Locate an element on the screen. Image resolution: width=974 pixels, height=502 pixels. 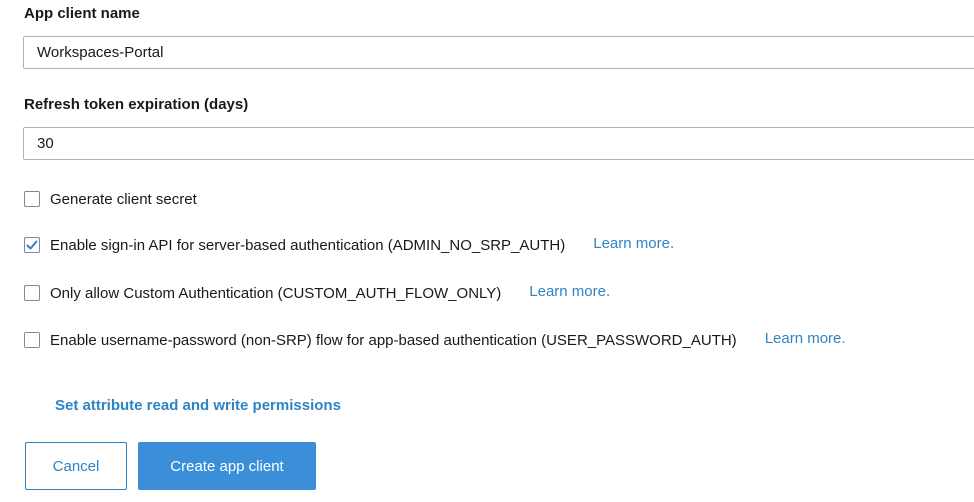
create-app-client-button: Create app client is located at coordinates (227, 466).